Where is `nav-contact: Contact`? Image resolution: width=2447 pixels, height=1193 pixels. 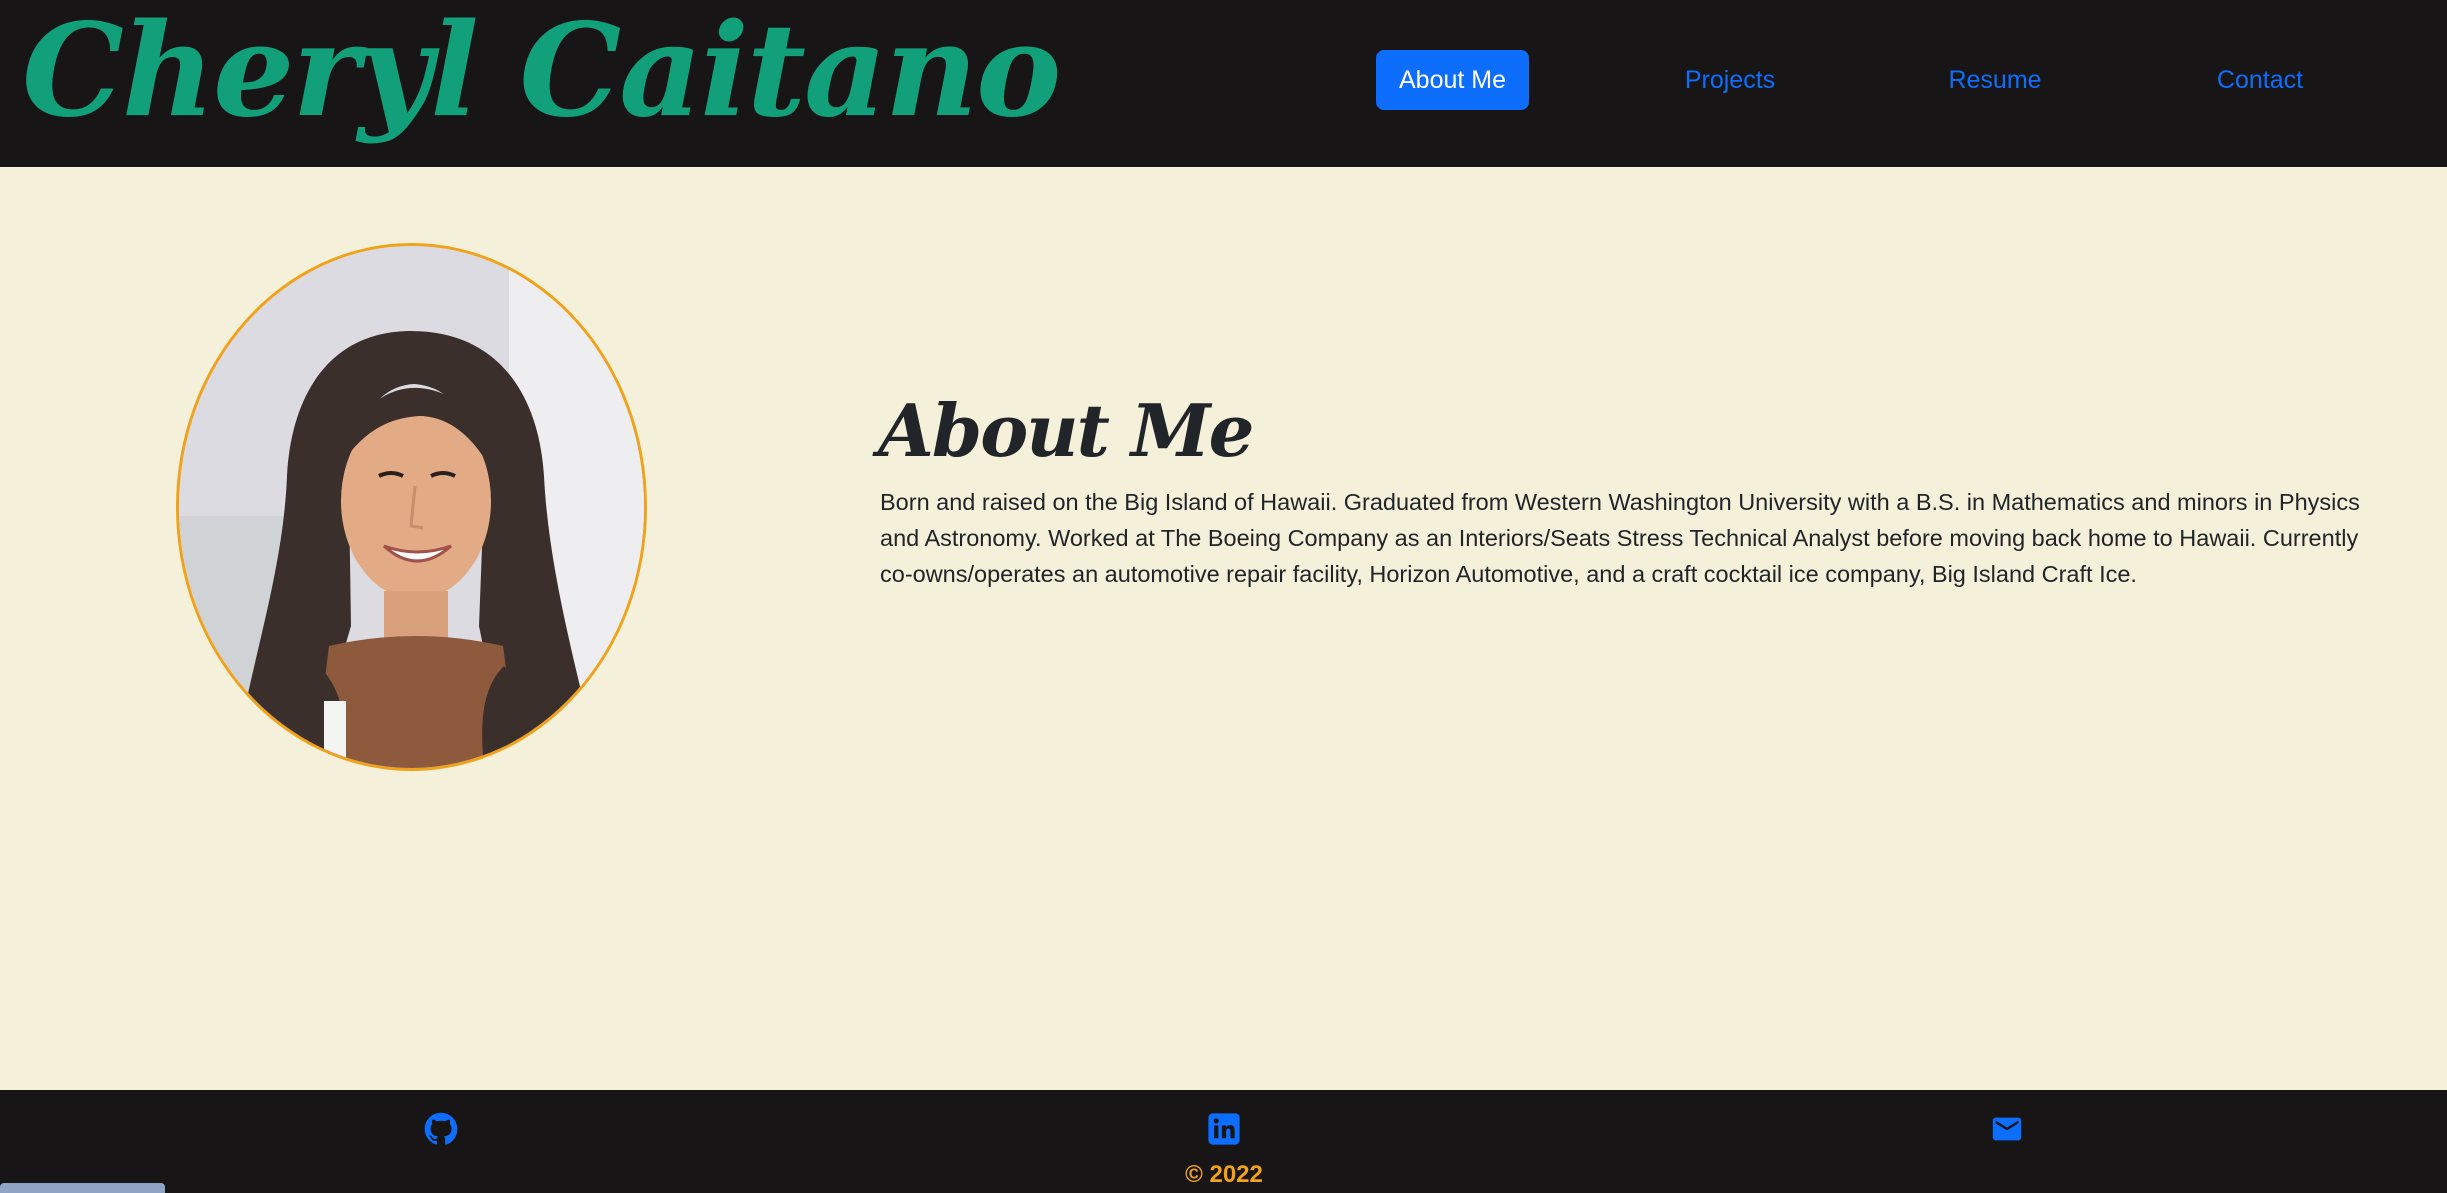 nav-contact: Contact is located at coordinates (2260, 80).